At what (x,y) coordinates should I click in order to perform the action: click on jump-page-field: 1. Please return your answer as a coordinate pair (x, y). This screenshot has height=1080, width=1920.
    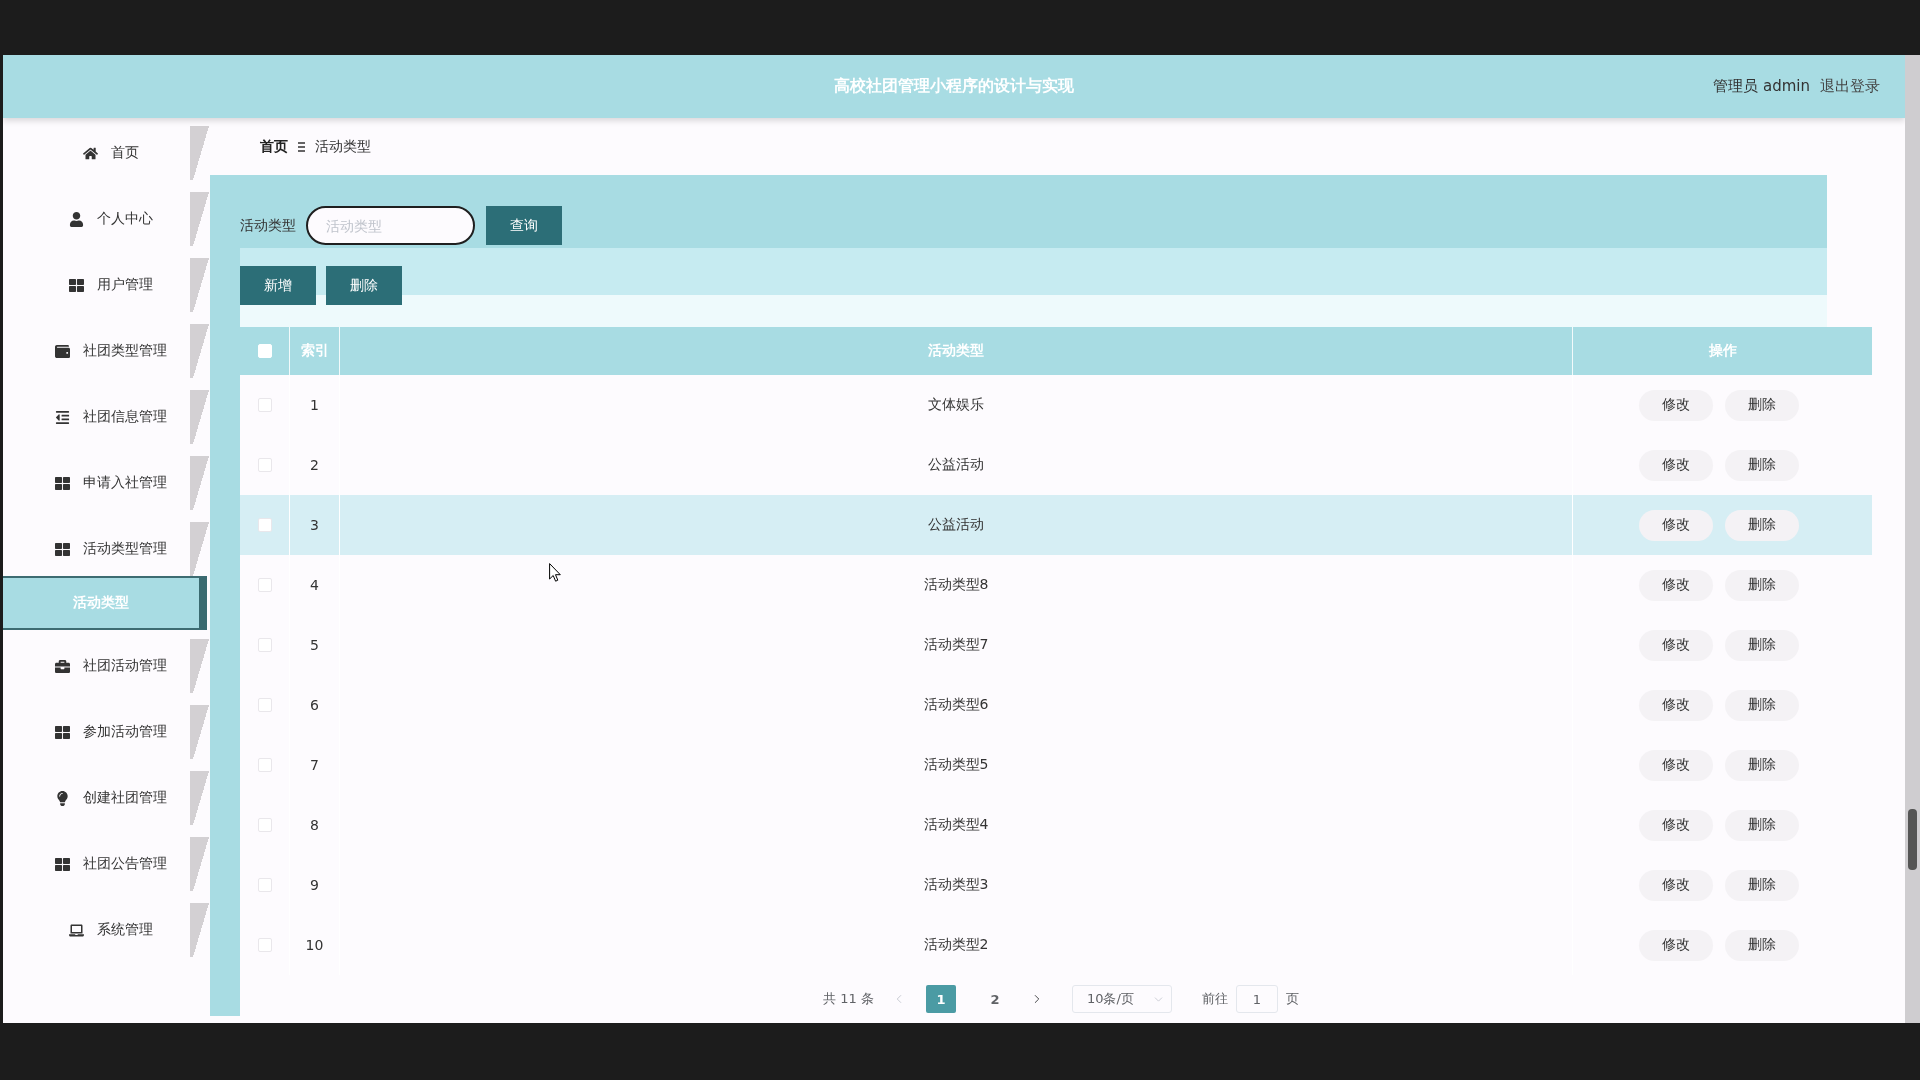
    Looking at the image, I should click on (1256, 999).